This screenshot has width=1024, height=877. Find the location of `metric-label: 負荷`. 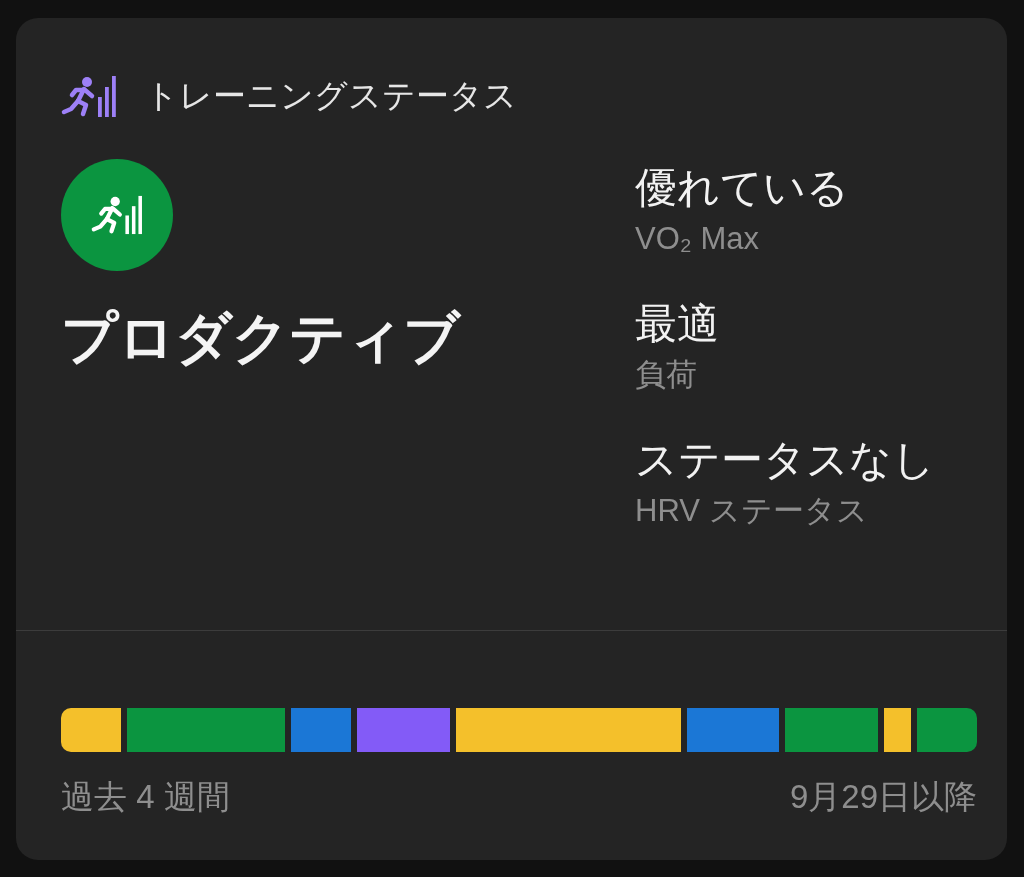

metric-label: 負荷 is located at coordinates (666, 375).